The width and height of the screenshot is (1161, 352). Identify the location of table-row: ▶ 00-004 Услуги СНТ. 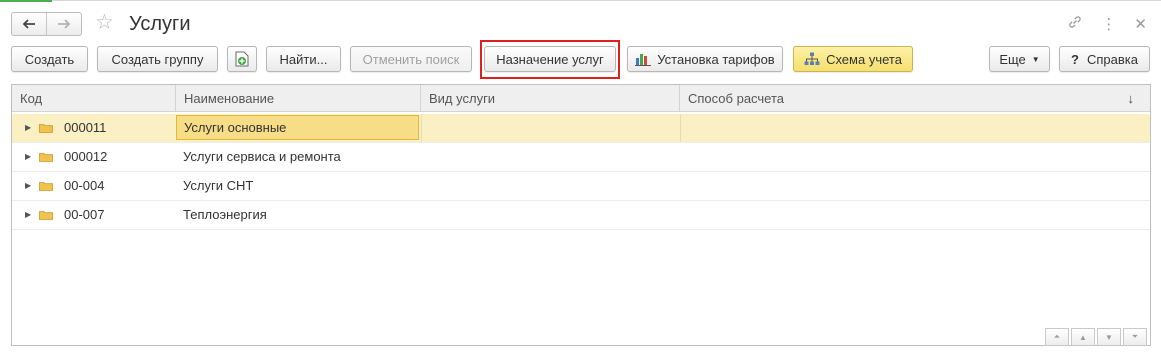
(581, 186).